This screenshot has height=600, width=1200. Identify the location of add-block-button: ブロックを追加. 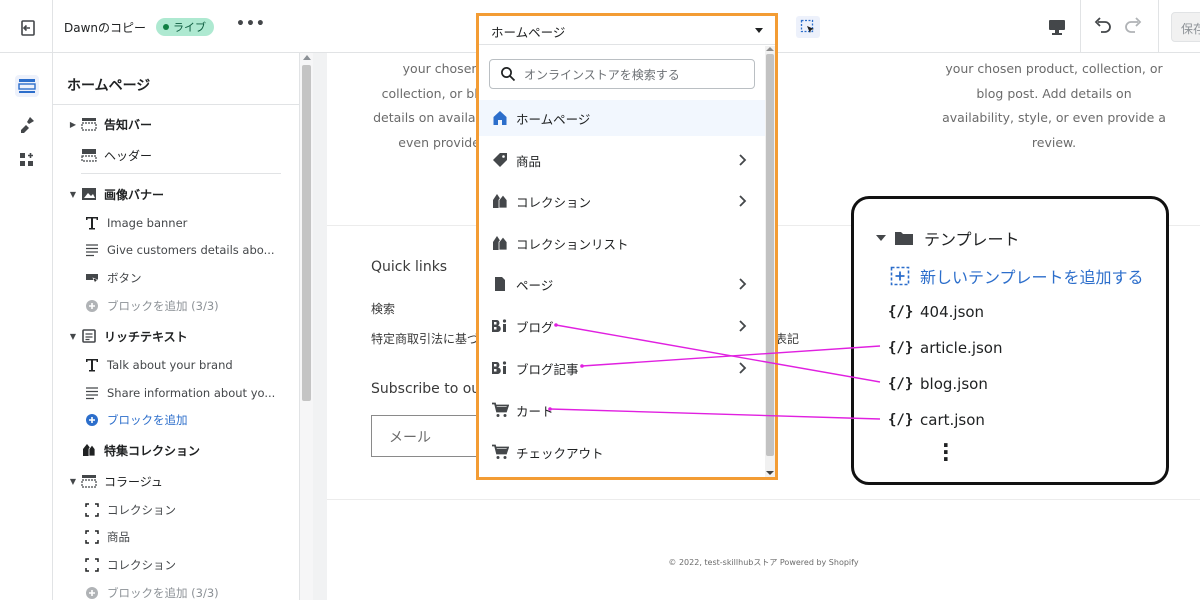
(176, 420).